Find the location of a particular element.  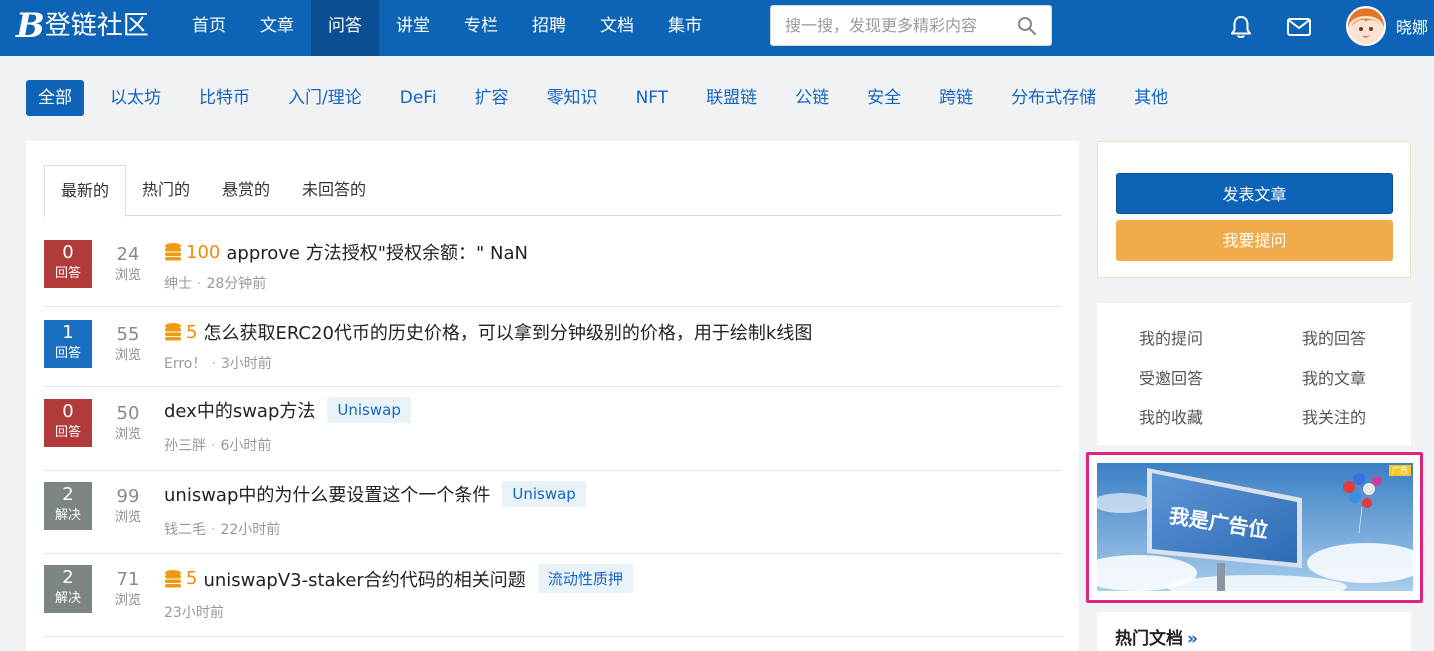

answer-count-box: 1 回答 is located at coordinates (68, 344).